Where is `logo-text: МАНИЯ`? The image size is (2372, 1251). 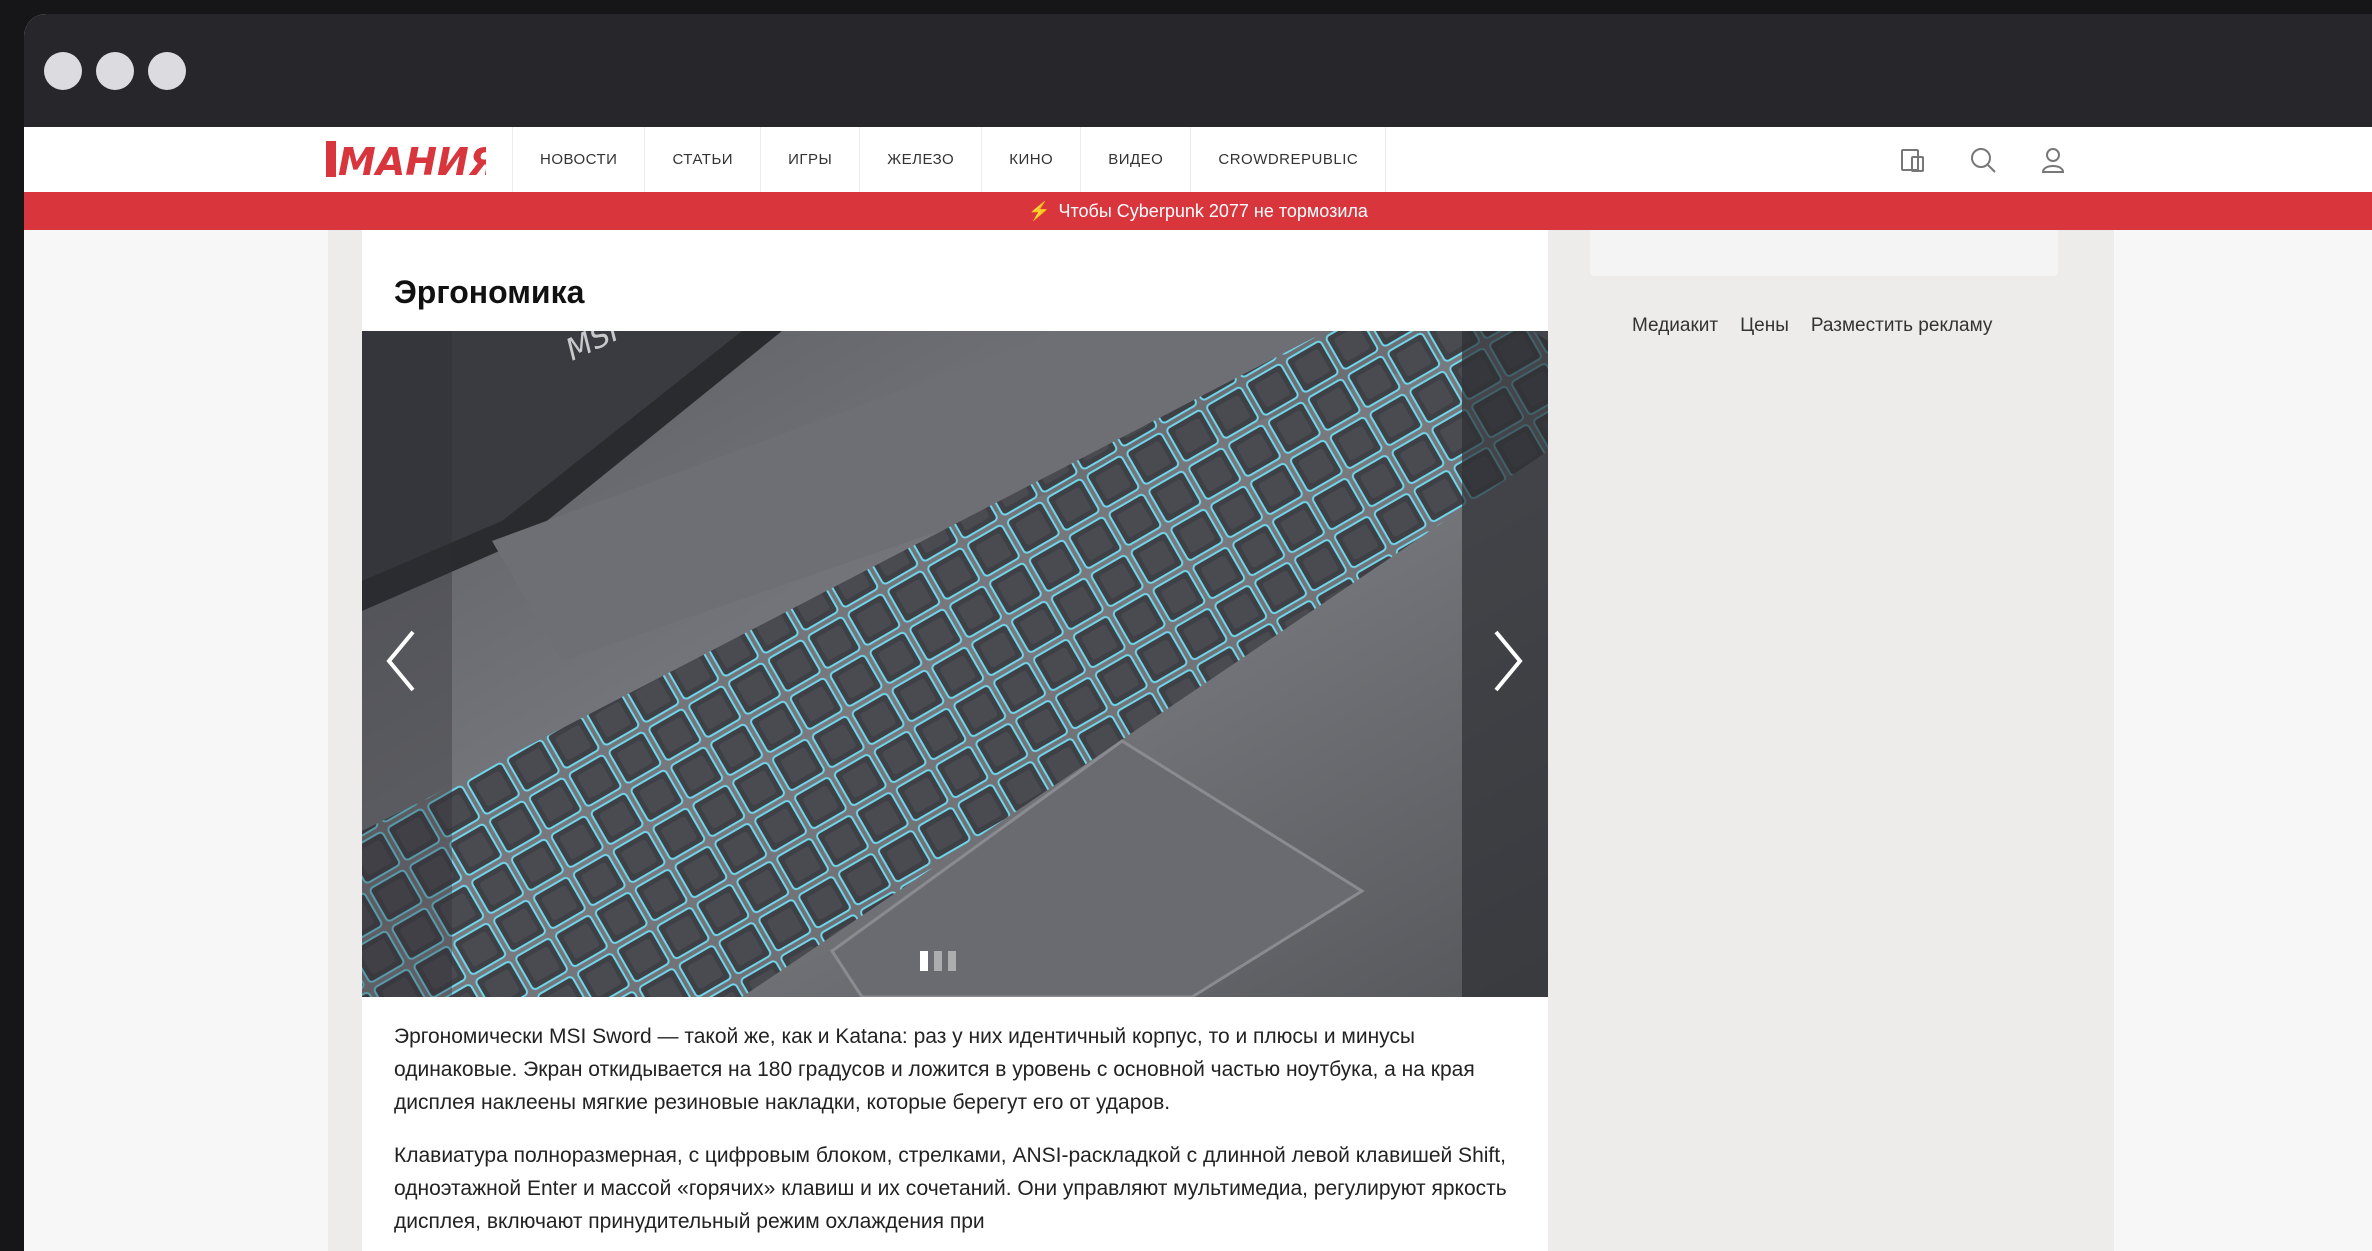 logo-text: МАНИЯ is located at coordinates (412, 161).